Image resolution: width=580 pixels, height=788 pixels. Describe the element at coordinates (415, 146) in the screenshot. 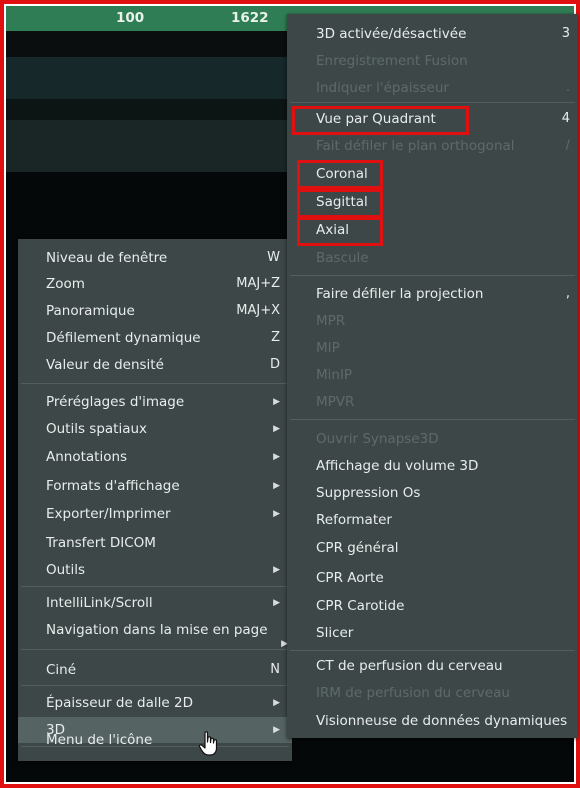

I see `menu-item-label: Fait défiler le plan orthogonal` at that location.